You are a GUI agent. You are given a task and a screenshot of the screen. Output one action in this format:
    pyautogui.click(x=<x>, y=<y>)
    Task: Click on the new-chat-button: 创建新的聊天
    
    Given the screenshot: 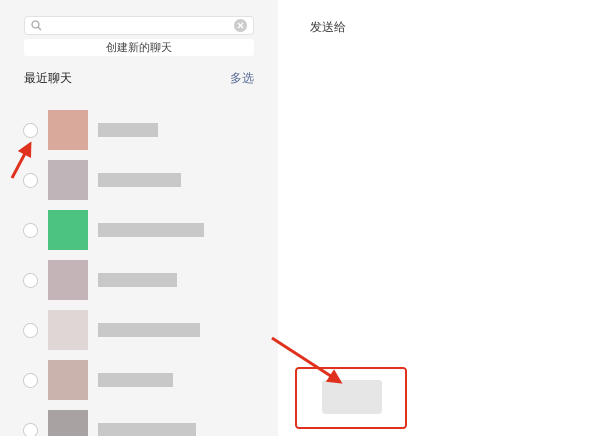 What is the action you would take?
    pyautogui.click(x=139, y=47)
    